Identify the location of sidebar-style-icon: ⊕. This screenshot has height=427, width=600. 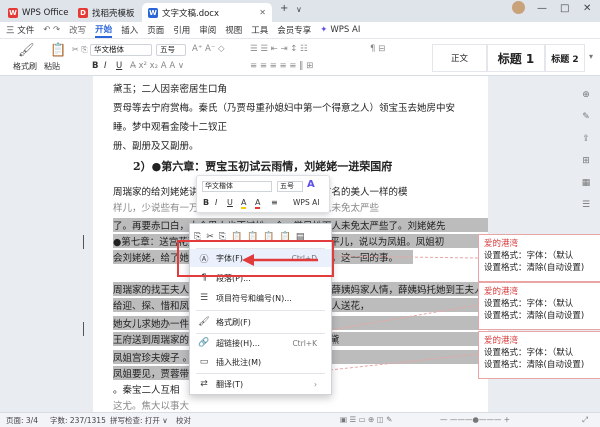
(586, 95).